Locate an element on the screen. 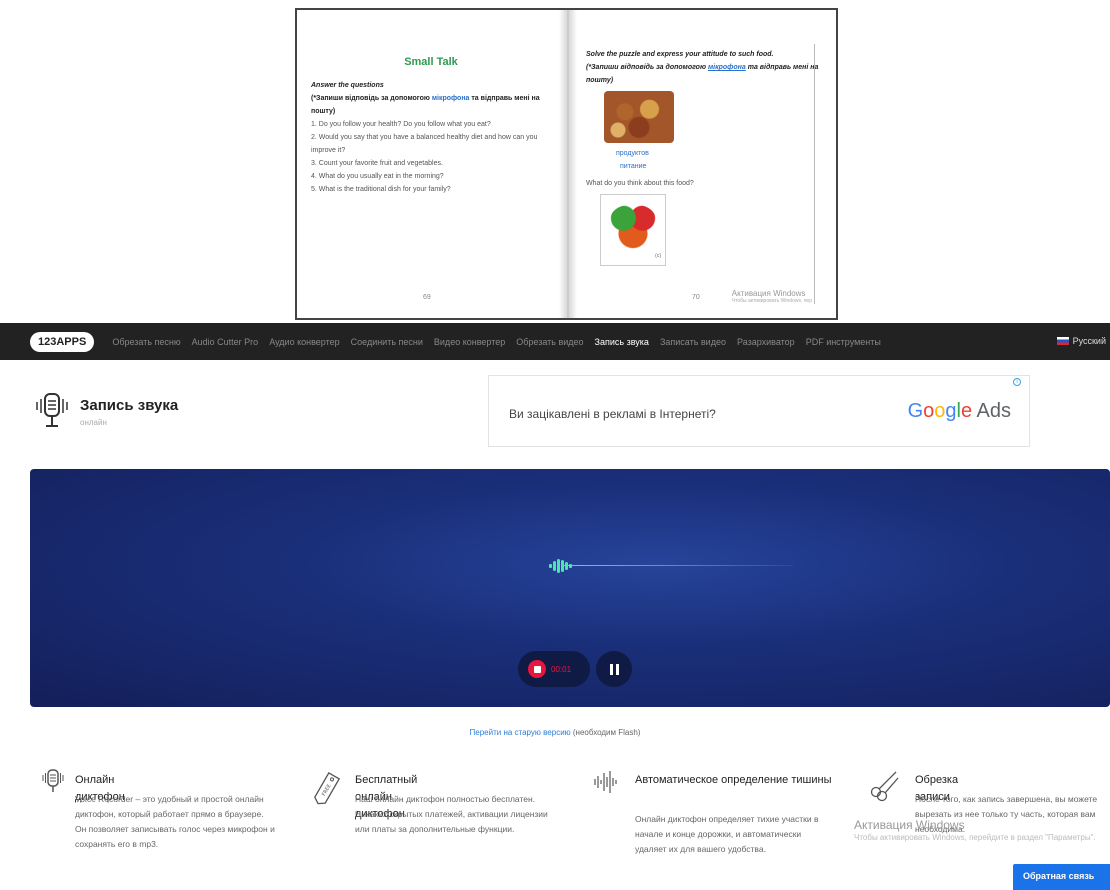 The height and width of the screenshot is (890, 1110). nav-video-converter: Видео конвертер is located at coordinates (469, 342).